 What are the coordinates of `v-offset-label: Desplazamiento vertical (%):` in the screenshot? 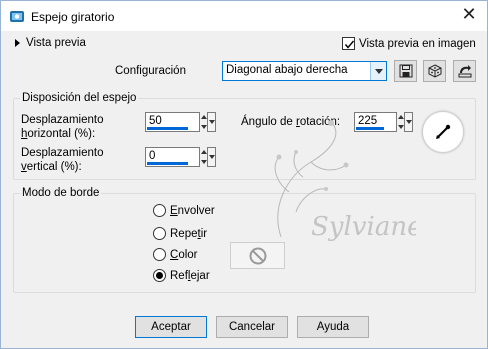 It's located at (62, 160).